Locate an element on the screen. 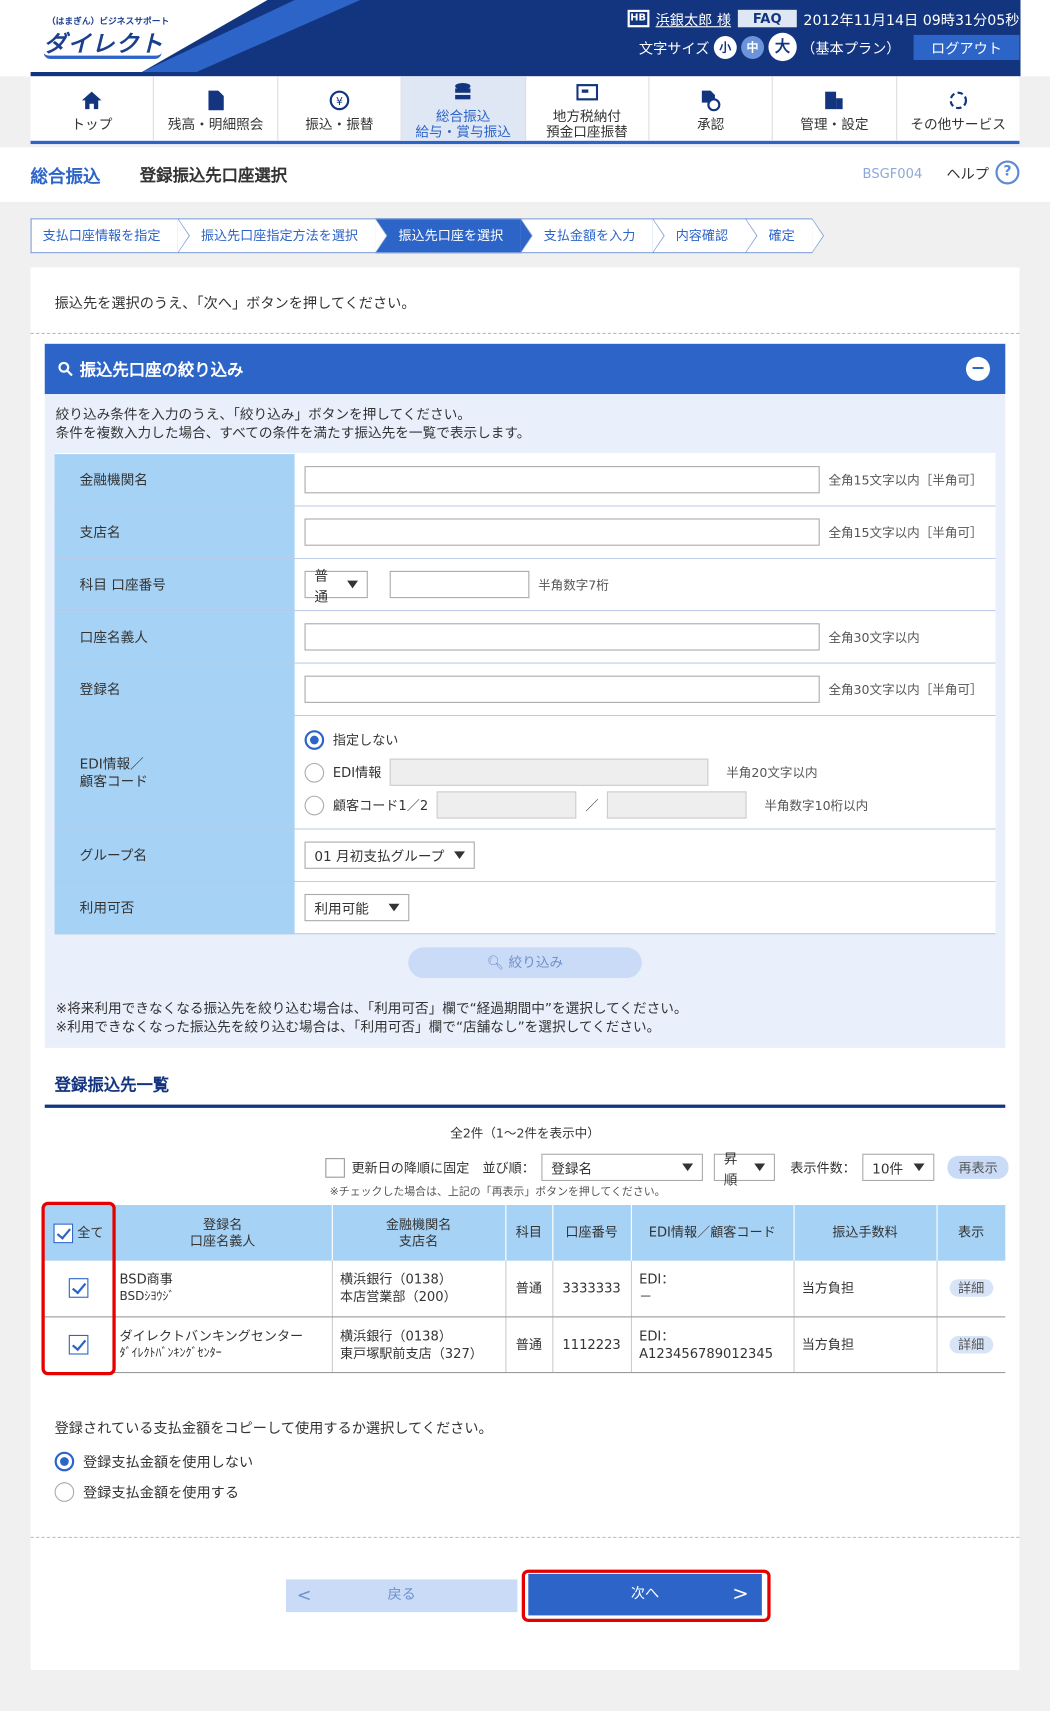 Image resolution: width=1050 pixels, height=1711 pixels. copy-option-no: 登録支払金額を使用しない is located at coordinates (154, 1461).